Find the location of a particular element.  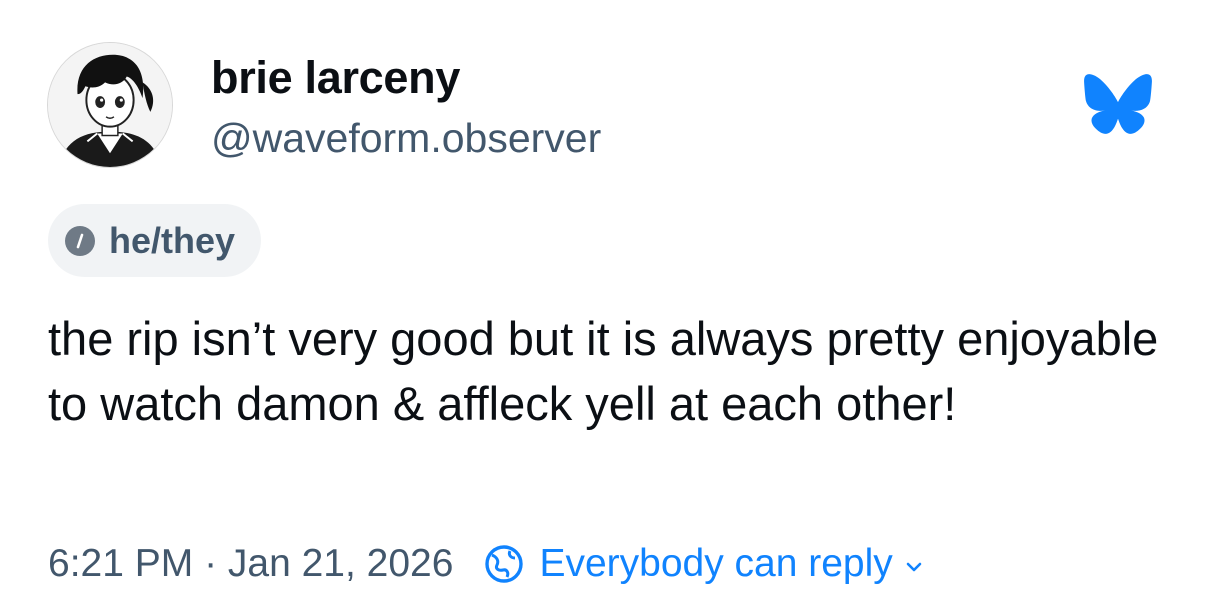

author-avatar is located at coordinates (110, 105).